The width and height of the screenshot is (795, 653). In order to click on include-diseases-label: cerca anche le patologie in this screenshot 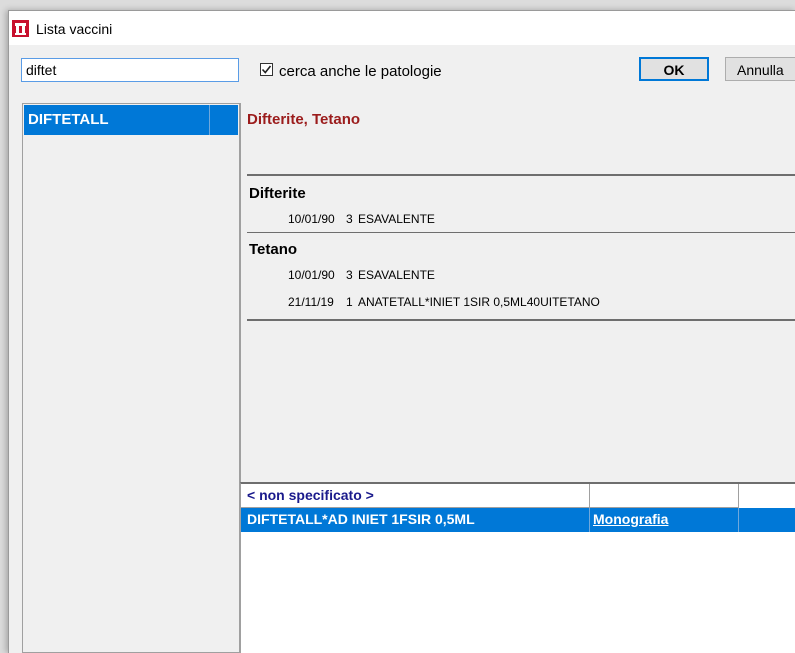, I will do `click(360, 71)`.